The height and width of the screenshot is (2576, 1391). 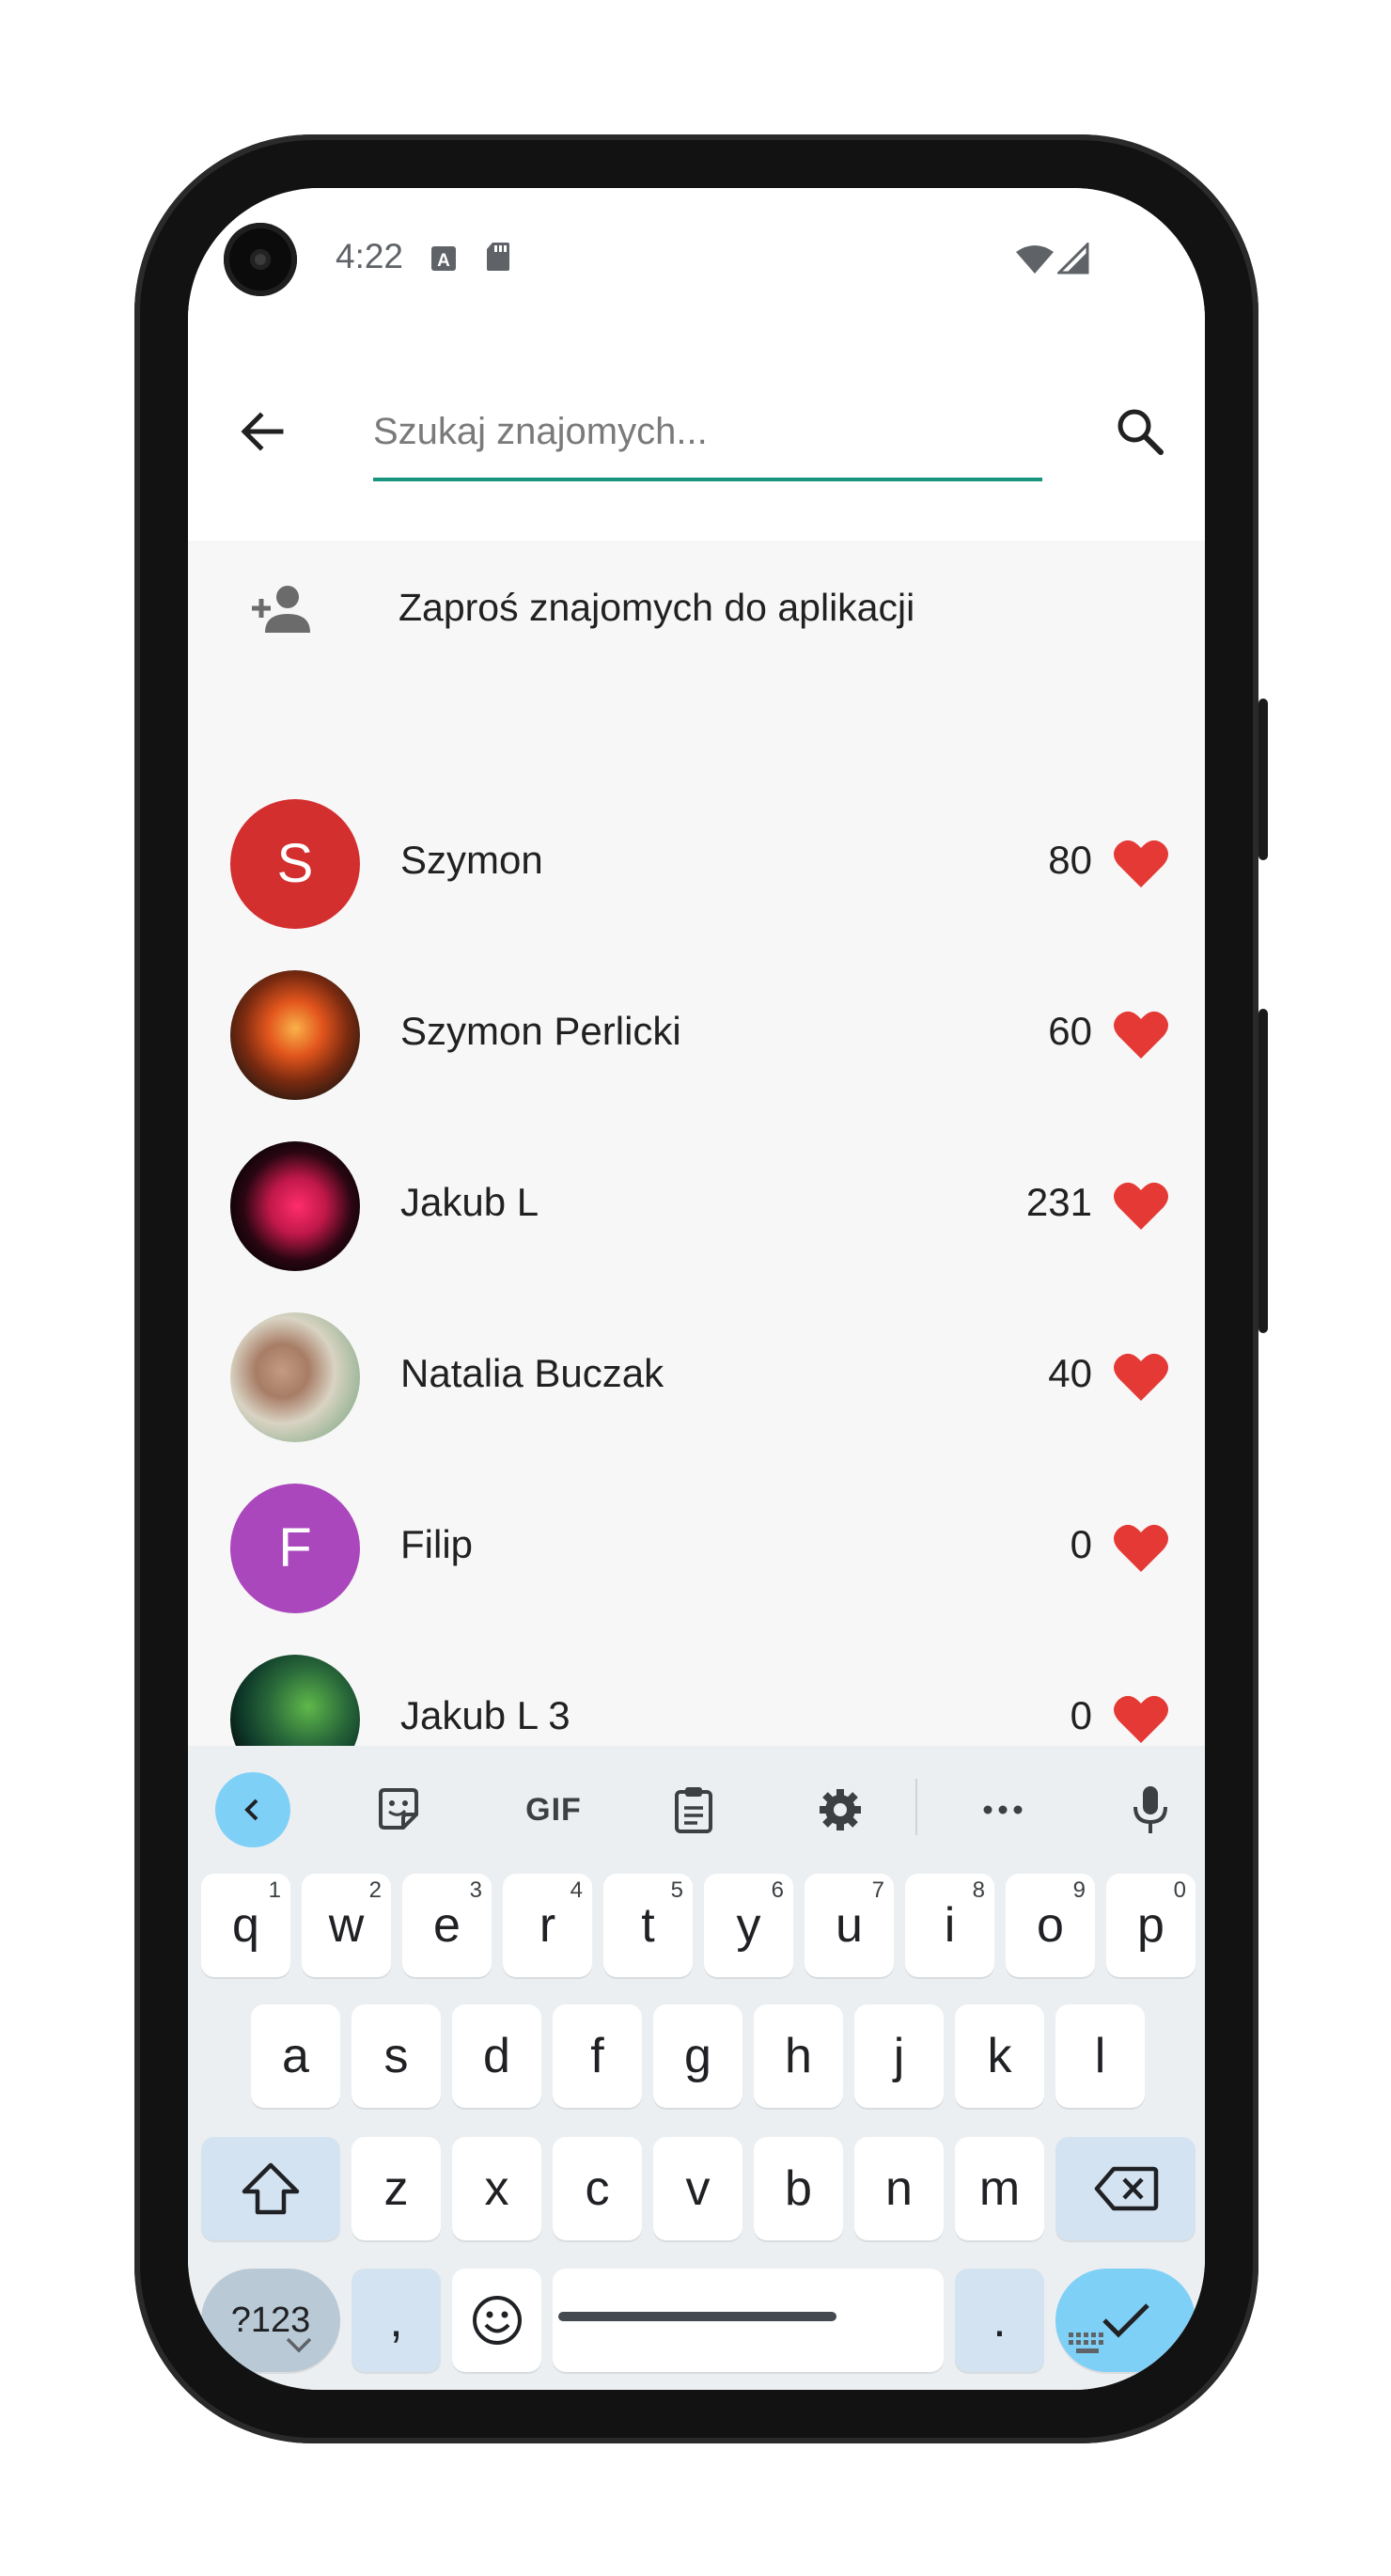 I want to click on key-m: m, so click(x=1000, y=2189).